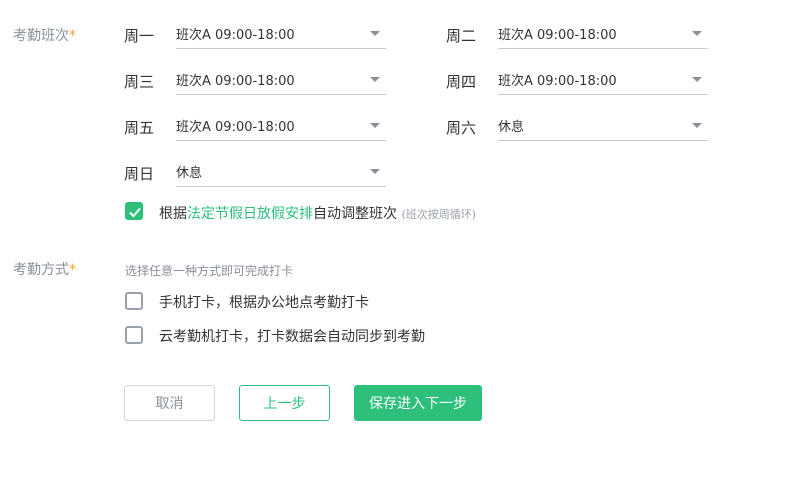  I want to click on day-label-tue: 周二, so click(461, 36).